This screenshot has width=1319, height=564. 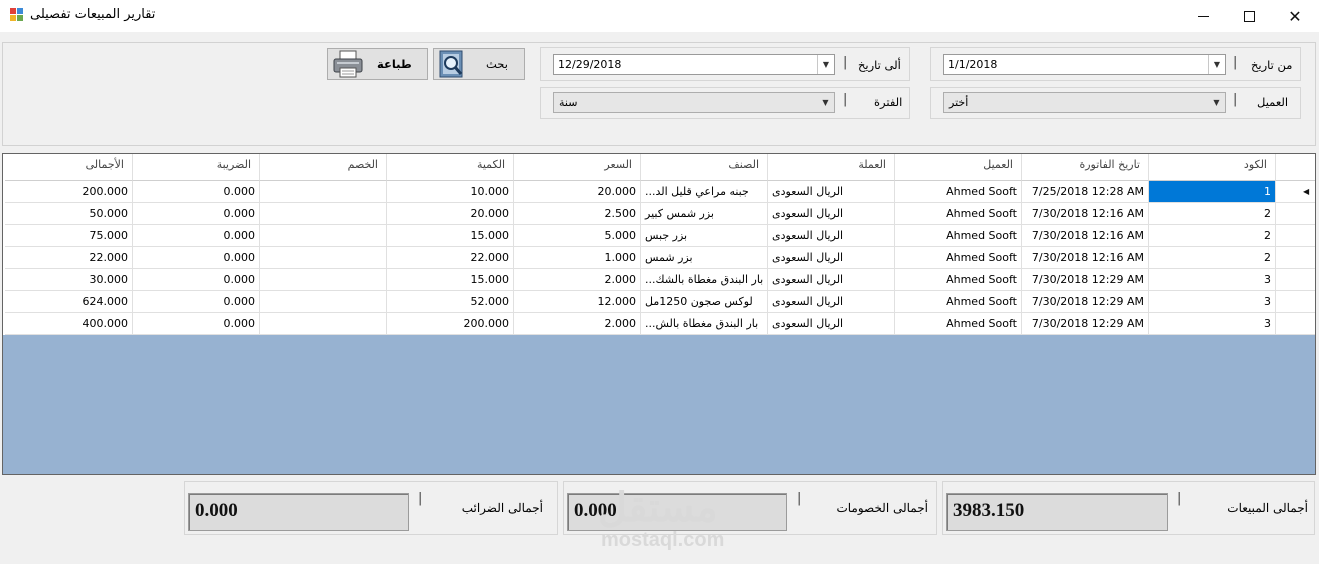 I want to click on column-header-tax: الضريبة, so click(x=196, y=167).